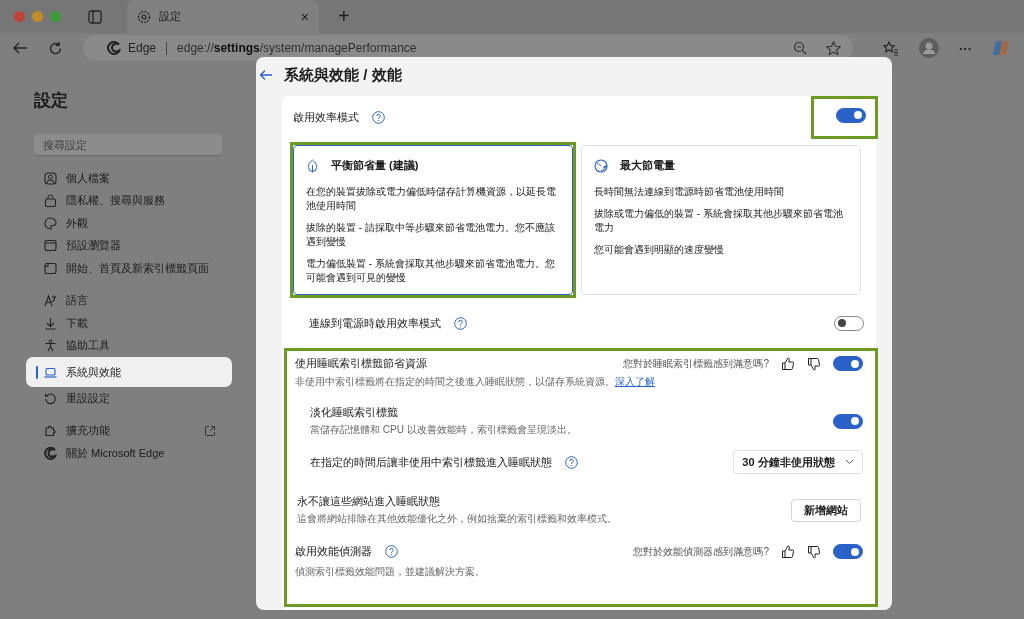 The height and width of the screenshot is (619, 1024). What do you see at coordinates (50, 178) in the screenshot?
I see `profile-icon` at bounding box center [50, 178].